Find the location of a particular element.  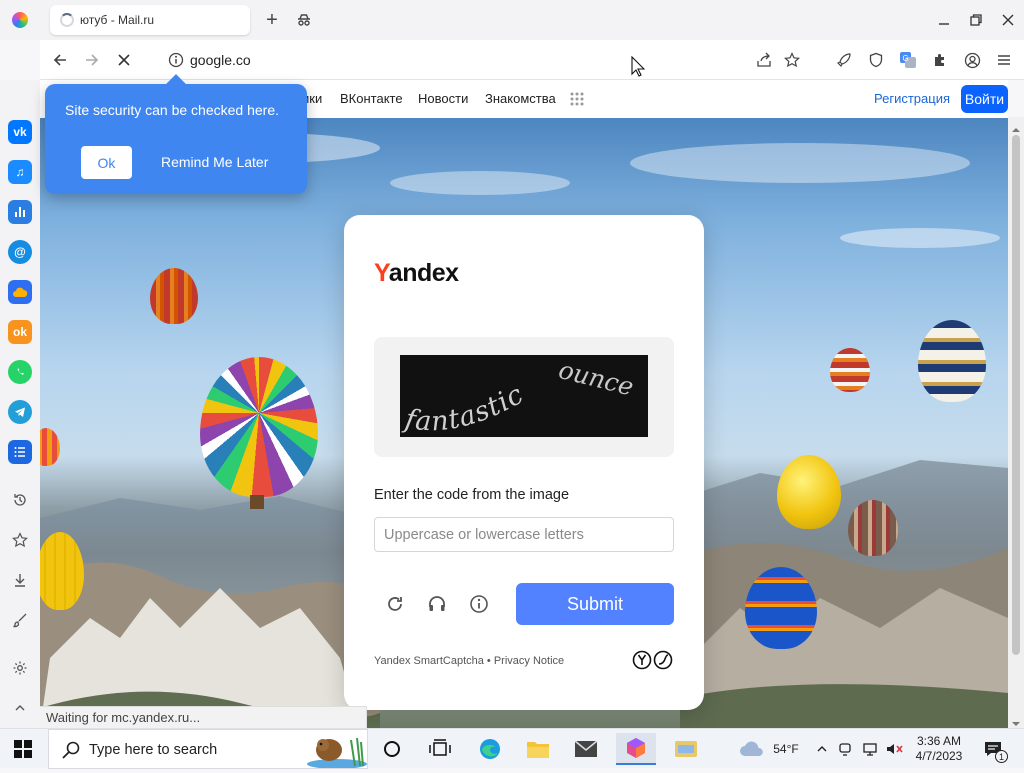

captcha-prompt: Enter the code from the image is located at coordinates (472, 495).